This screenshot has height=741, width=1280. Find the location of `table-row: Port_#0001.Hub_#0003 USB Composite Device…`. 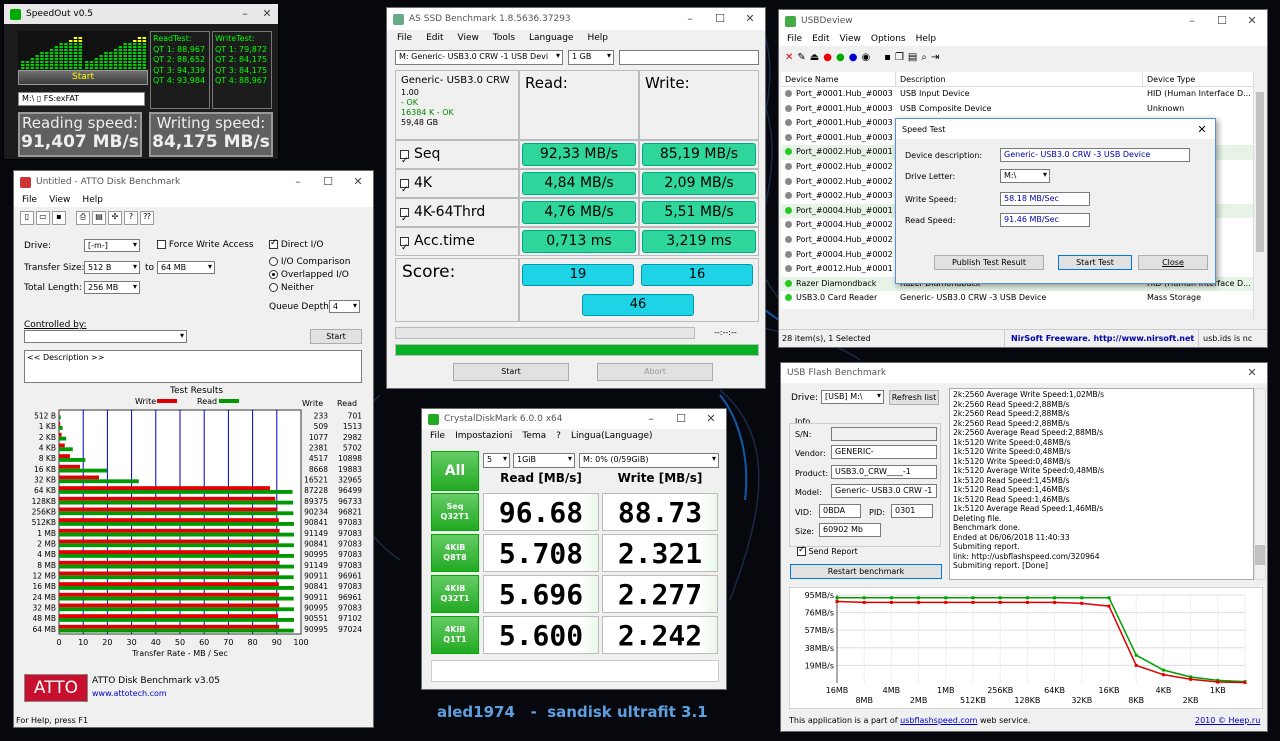

table-row: Port_#0001.Hub_#0003 USB Composite Device… is located at coordinates (1017, 109).